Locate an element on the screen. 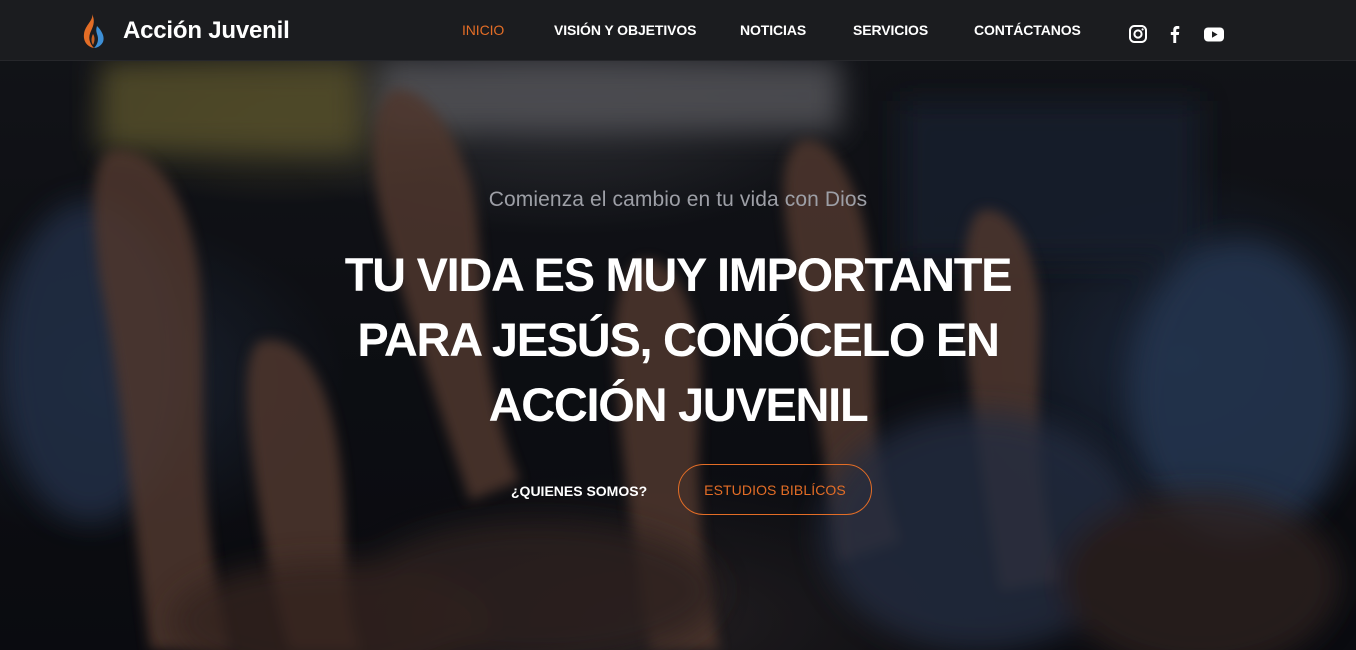 This screenshot has height=650, width=1356. brand: Acción Juvenil is located at coordinates (186, 31).